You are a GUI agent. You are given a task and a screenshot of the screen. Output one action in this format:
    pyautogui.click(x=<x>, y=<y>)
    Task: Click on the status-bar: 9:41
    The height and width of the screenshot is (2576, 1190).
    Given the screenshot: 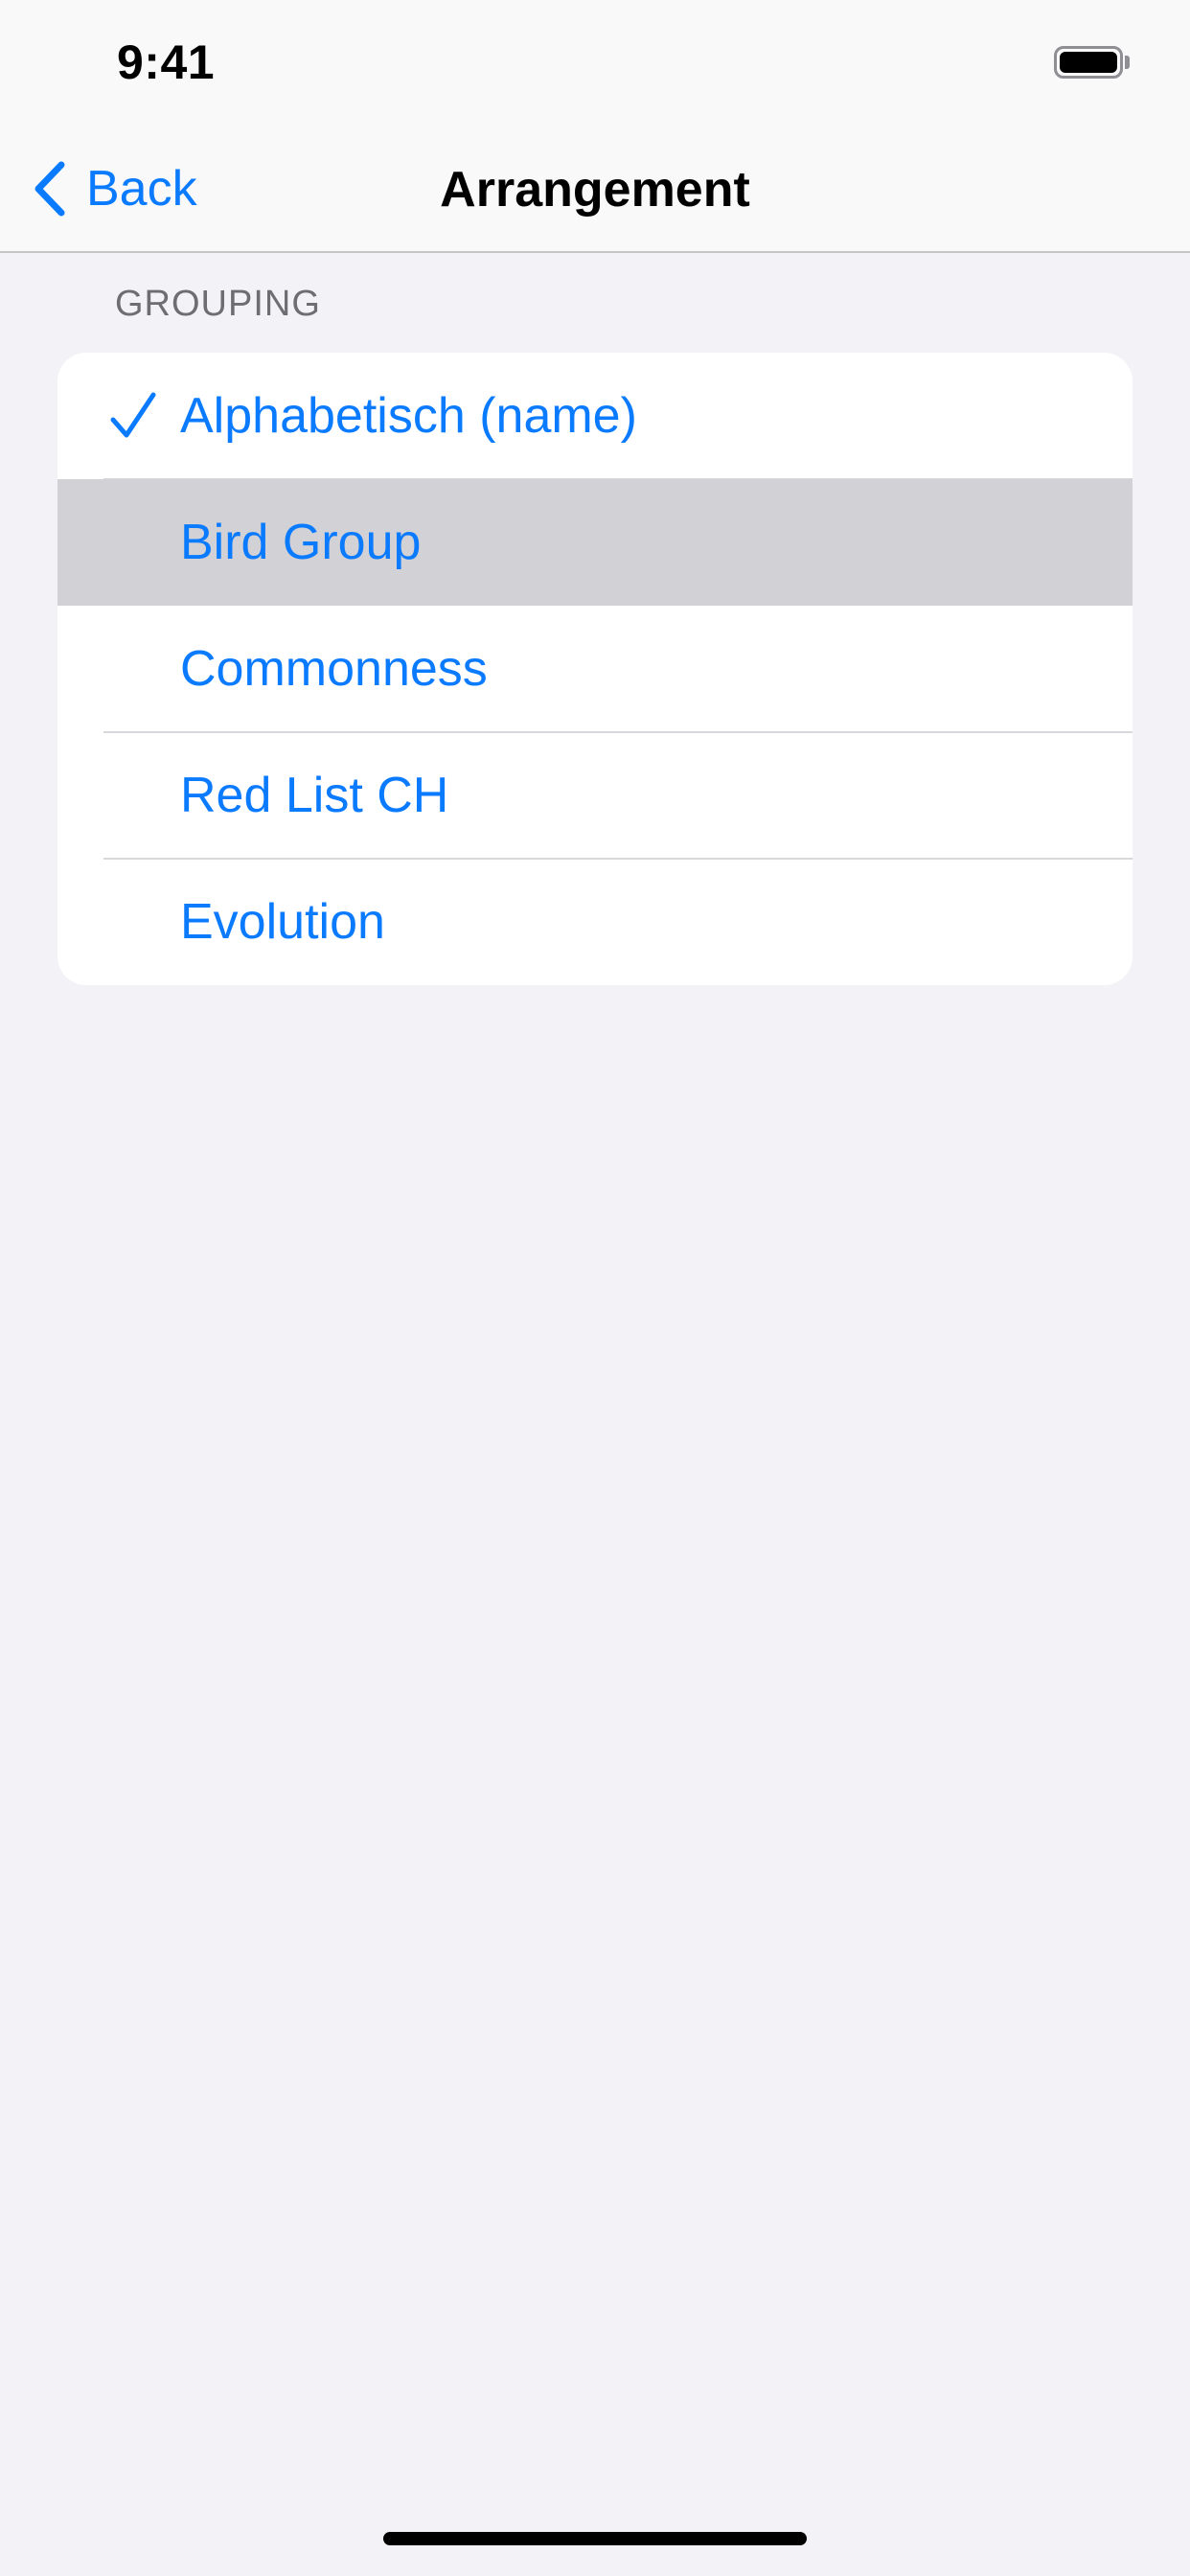 What is the action you would take?
    pyautogui.click(x=595, y=63)
    